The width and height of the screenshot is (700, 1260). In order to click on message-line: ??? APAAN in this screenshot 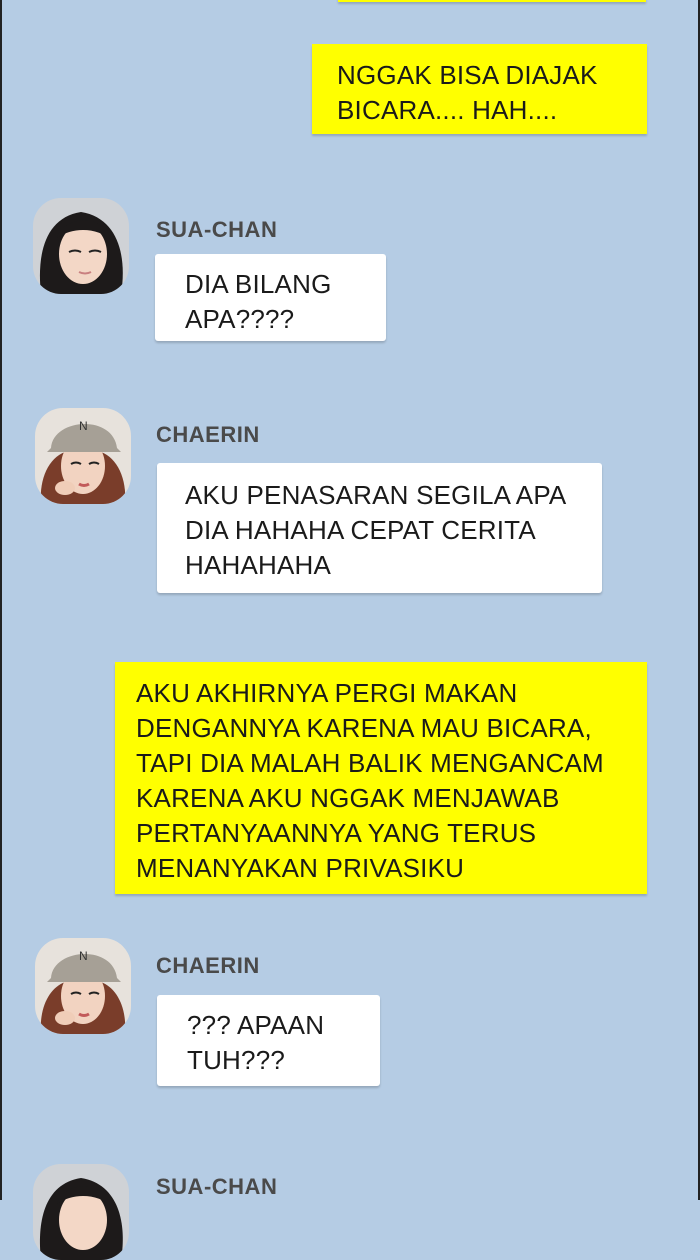, I will do `click(256, 1025)`.